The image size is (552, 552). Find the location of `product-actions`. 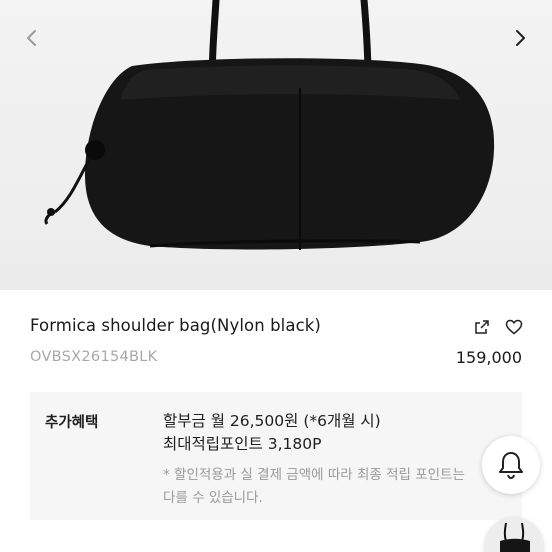

product-actions is located at coordinates (498, 327).